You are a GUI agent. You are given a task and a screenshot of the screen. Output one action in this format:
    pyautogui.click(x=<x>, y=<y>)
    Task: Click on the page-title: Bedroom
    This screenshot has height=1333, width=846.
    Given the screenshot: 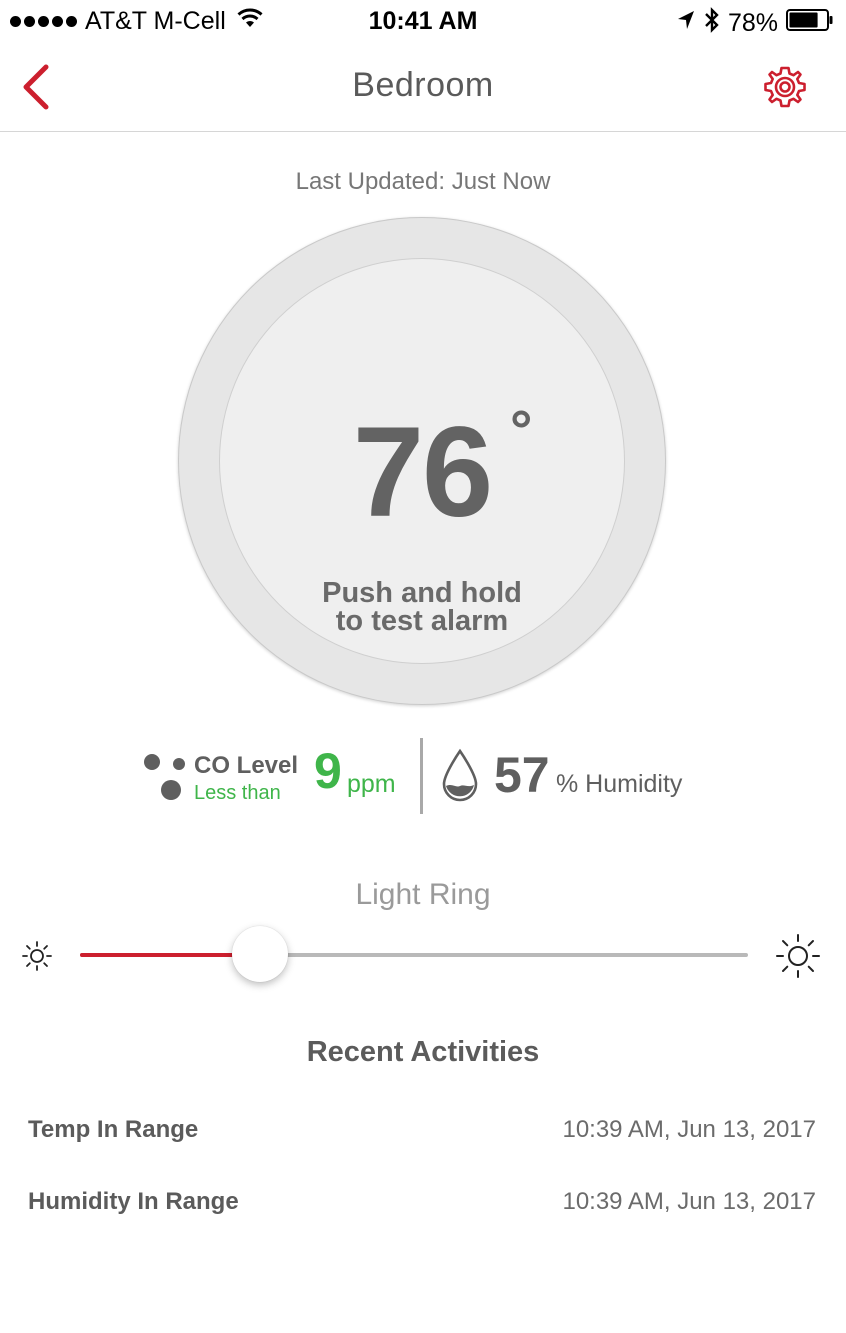 What is the action you would take?
    pyautogui.click(x=423, y=85)
    